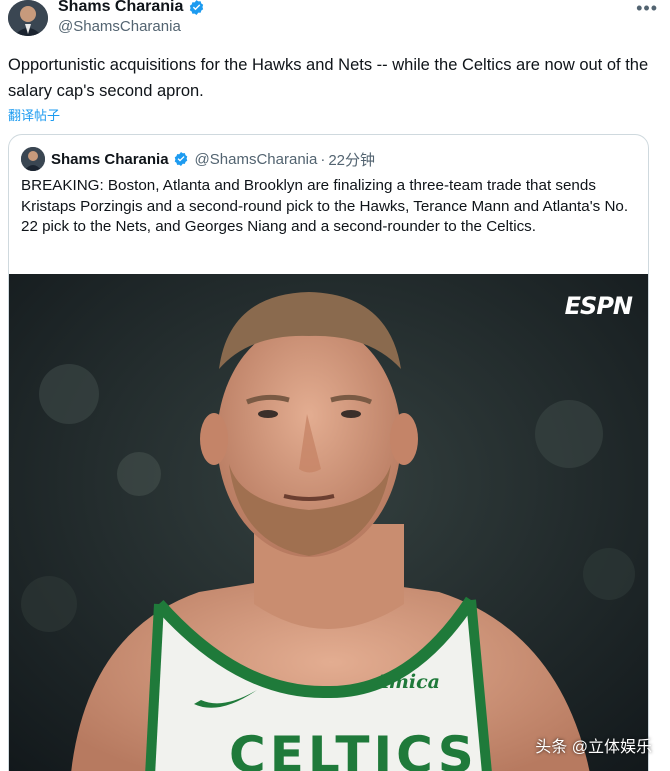 The width and height of the screenshot is (670, 771). I want to click on quoted-author-avatar, so click(33, 159).